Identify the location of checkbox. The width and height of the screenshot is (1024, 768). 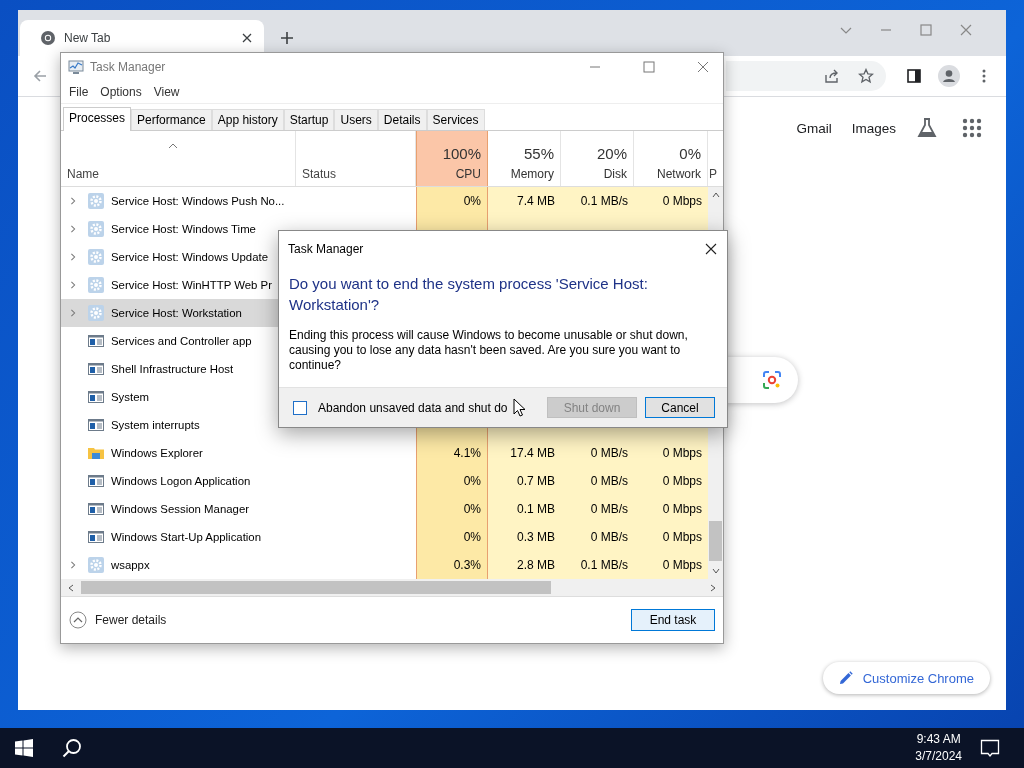
(300, 407).